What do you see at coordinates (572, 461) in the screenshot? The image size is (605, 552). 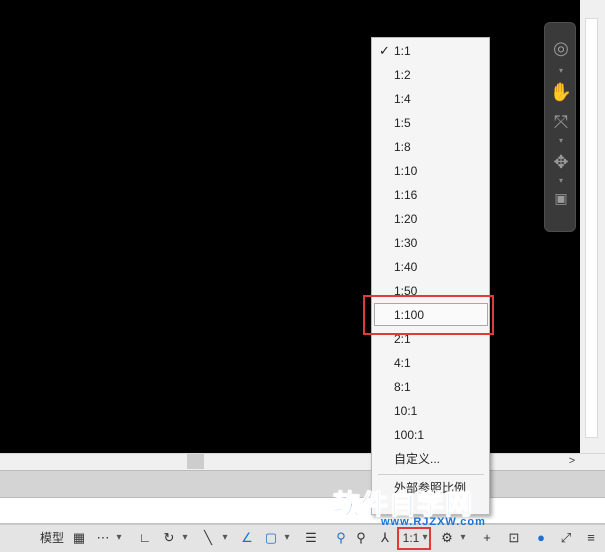 I see `scroll-right-arrow-icon: >` at bounding box center [572, 461].